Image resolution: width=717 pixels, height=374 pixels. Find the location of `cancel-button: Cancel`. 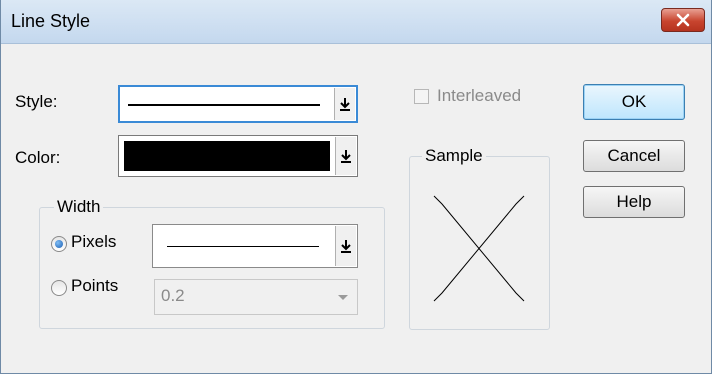

cancel-button: Cancel is located at coordinates (634, 156).